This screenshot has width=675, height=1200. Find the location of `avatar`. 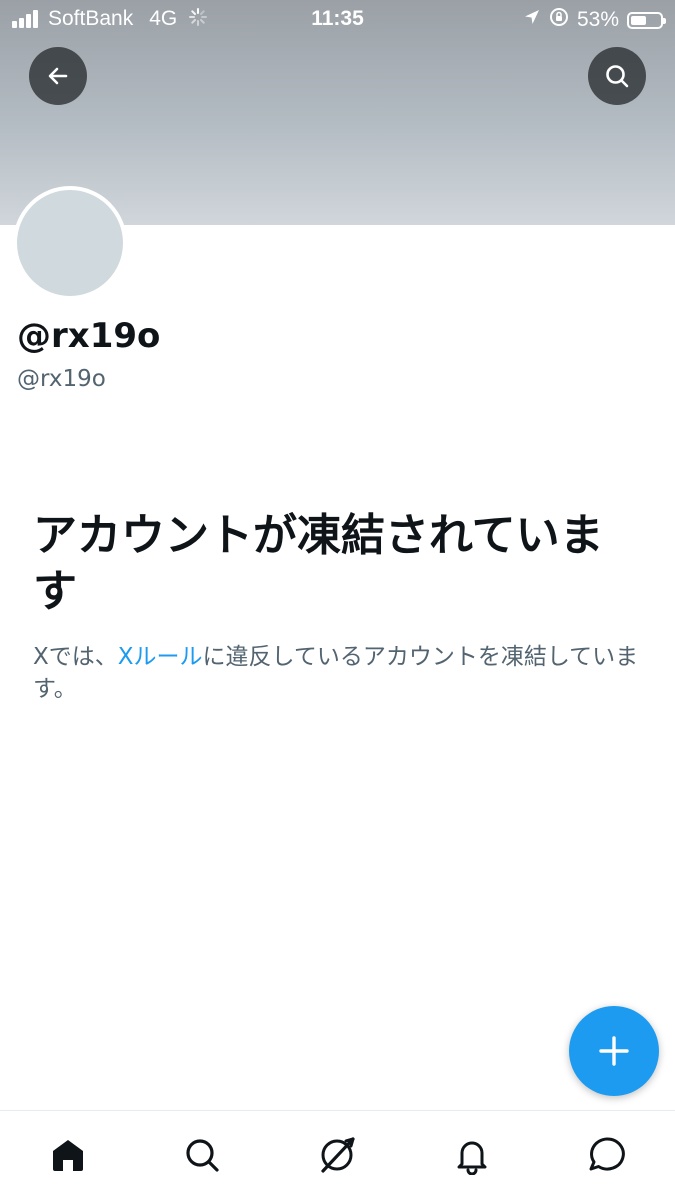

avatar is located at coordinates (70, 243).